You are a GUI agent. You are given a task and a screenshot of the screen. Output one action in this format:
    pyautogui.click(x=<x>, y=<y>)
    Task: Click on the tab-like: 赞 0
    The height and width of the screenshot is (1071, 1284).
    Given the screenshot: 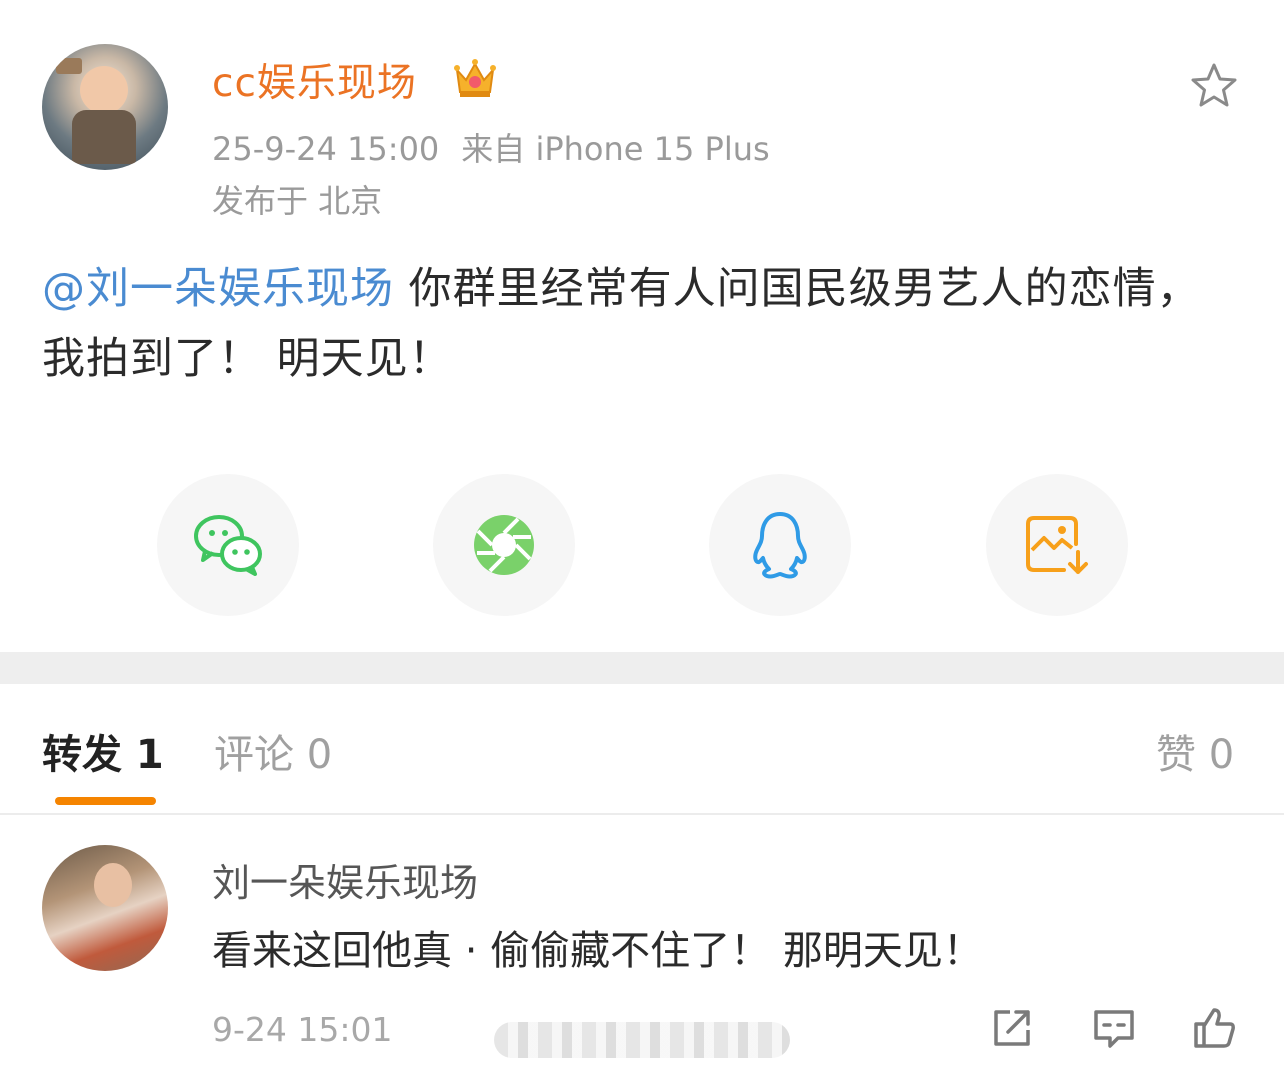 What is the action you would take?
    pyautogui.click(x=1195, y=751)
    